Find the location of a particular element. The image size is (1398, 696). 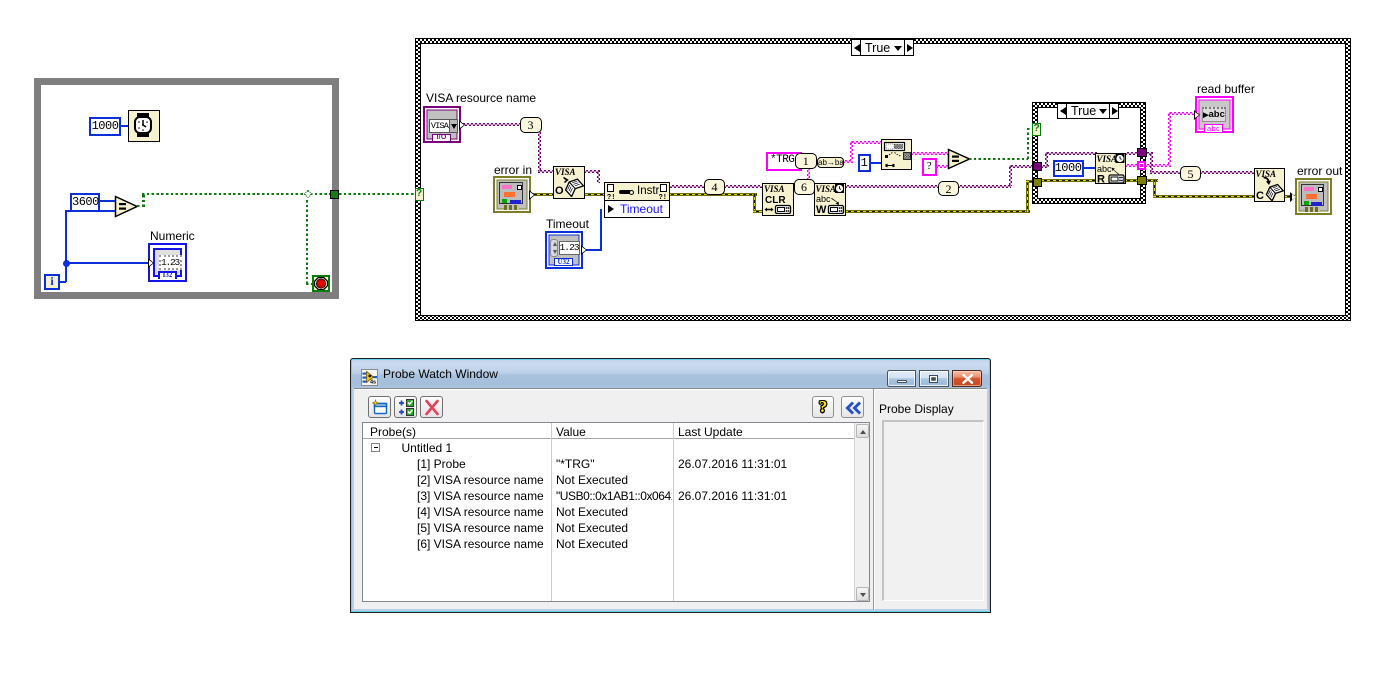

svg-text: C is located at coordinates (1260, 195).